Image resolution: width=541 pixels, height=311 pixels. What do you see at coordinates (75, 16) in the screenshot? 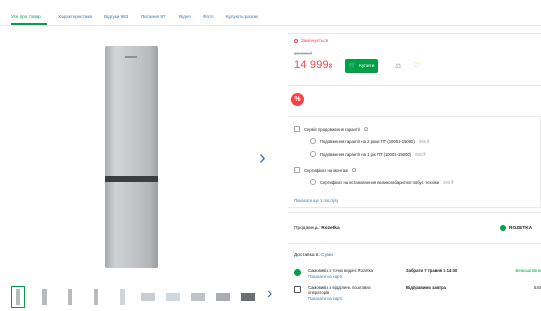
I see `tab-characteristics: Характеристики` at bounding box center [75, 16].